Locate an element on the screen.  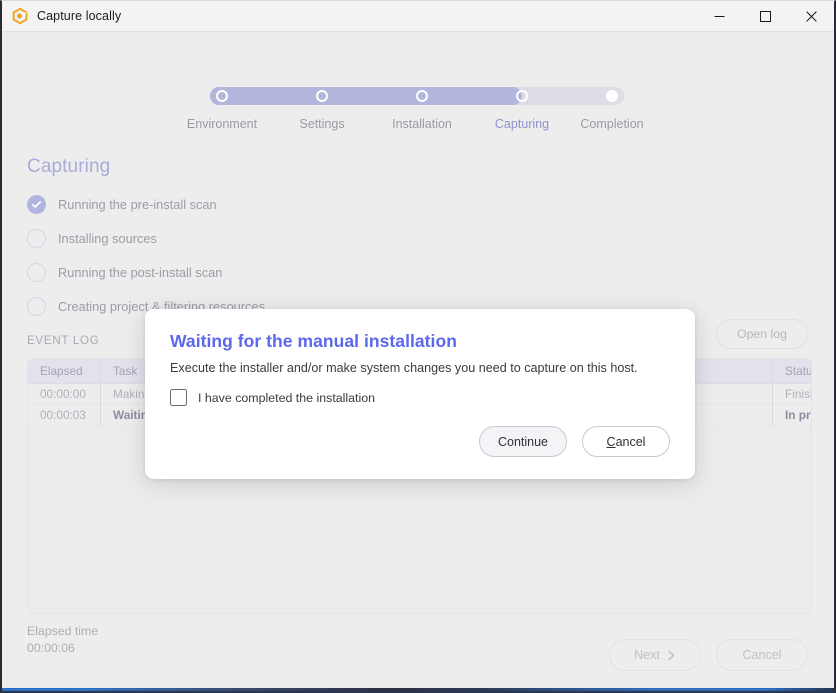
close-button is located at coordinates (811, 16).